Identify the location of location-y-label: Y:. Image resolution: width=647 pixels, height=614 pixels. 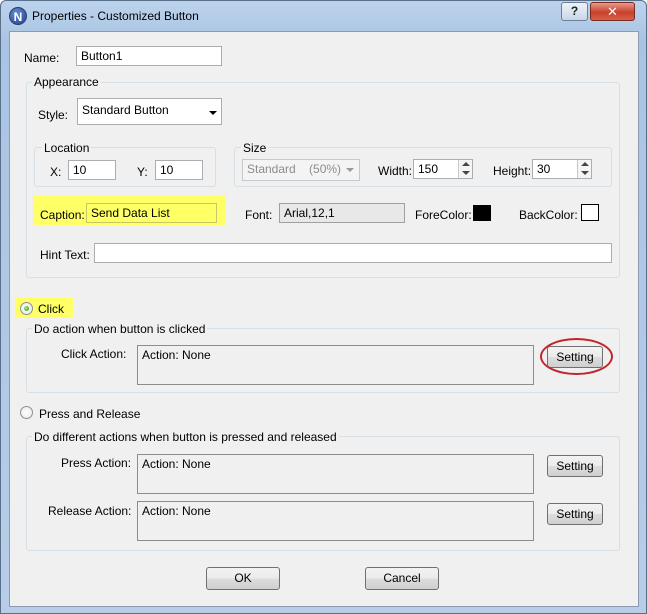
(142, 172).